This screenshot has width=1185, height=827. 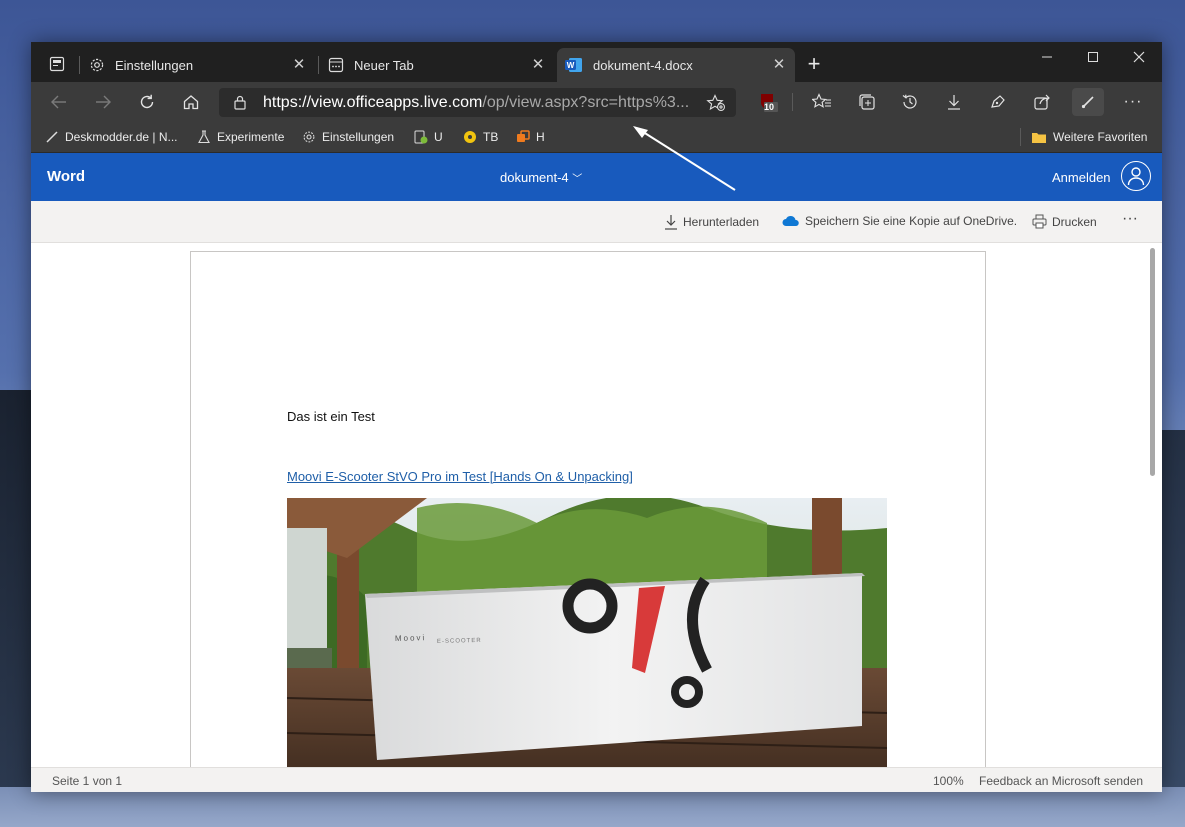 I want to click on save-copy-onedrive-button: Speichern Sie eine Kopie auf OneDrive., so click(x=899, y=221).